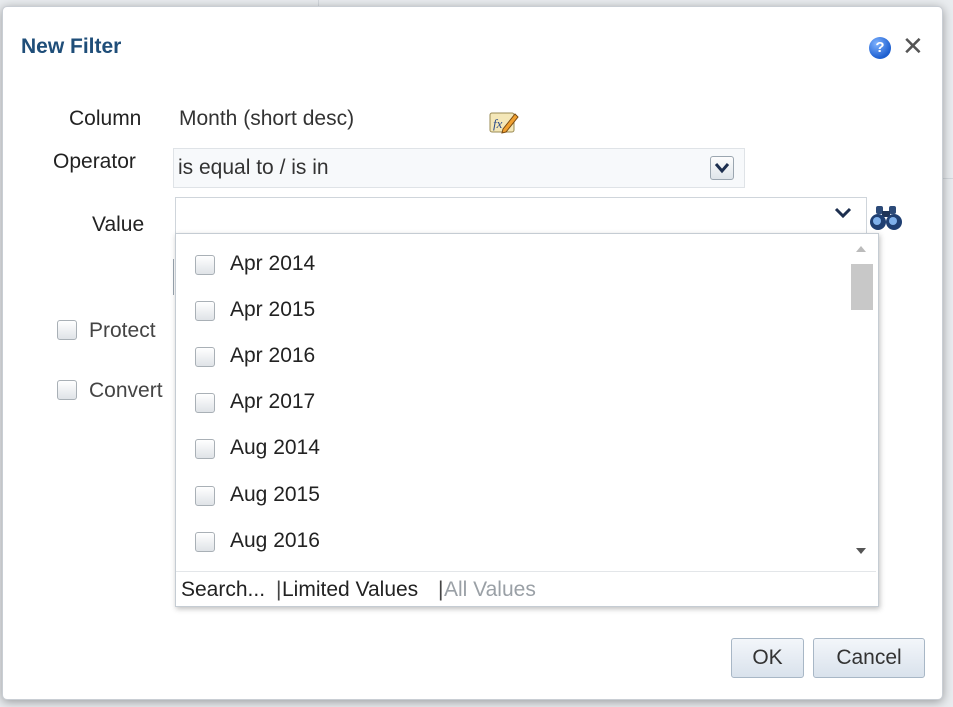 The height and width of the screenshot is (707, 953). What do you see at coordinates (275, 447) in the screenshot?
I see `item-label: Aug 2014` at bounding box center [275, 447].